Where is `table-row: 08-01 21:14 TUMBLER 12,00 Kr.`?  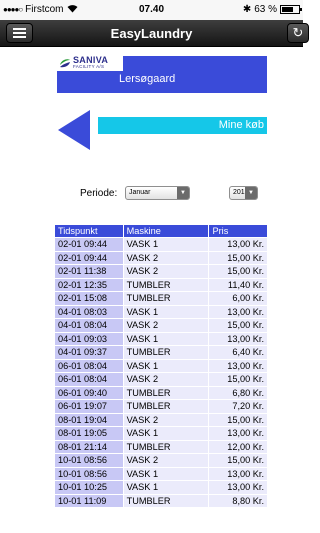
table-row: 08-01 21:14 TUMBLER 12,00 Kr. is located at coordinates (161, 446).